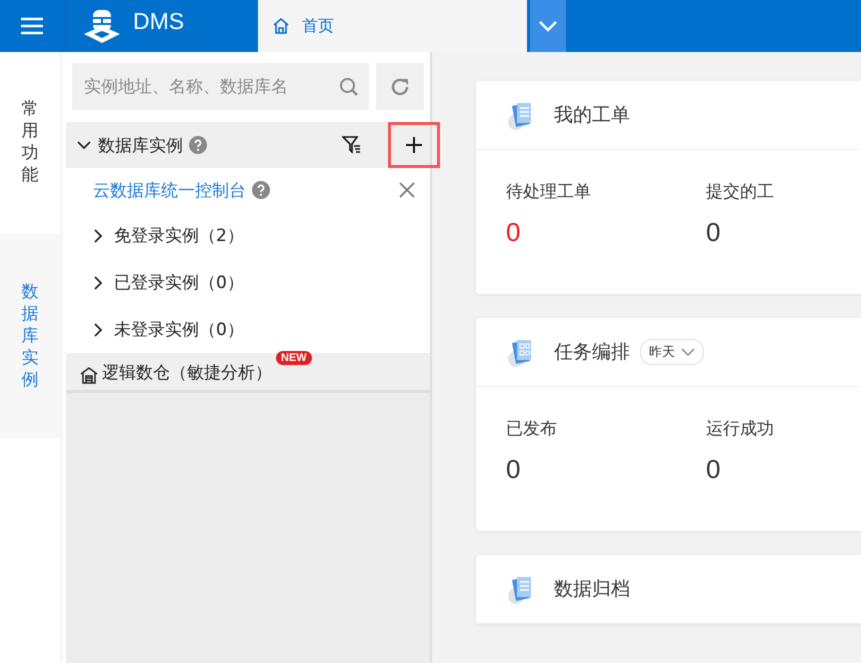 Image resolution: width=861 pixels, height=663 pixels. Describe the element at coordinates (294, 358) in the screenshot. I see `new-badge: NEW` at that location.